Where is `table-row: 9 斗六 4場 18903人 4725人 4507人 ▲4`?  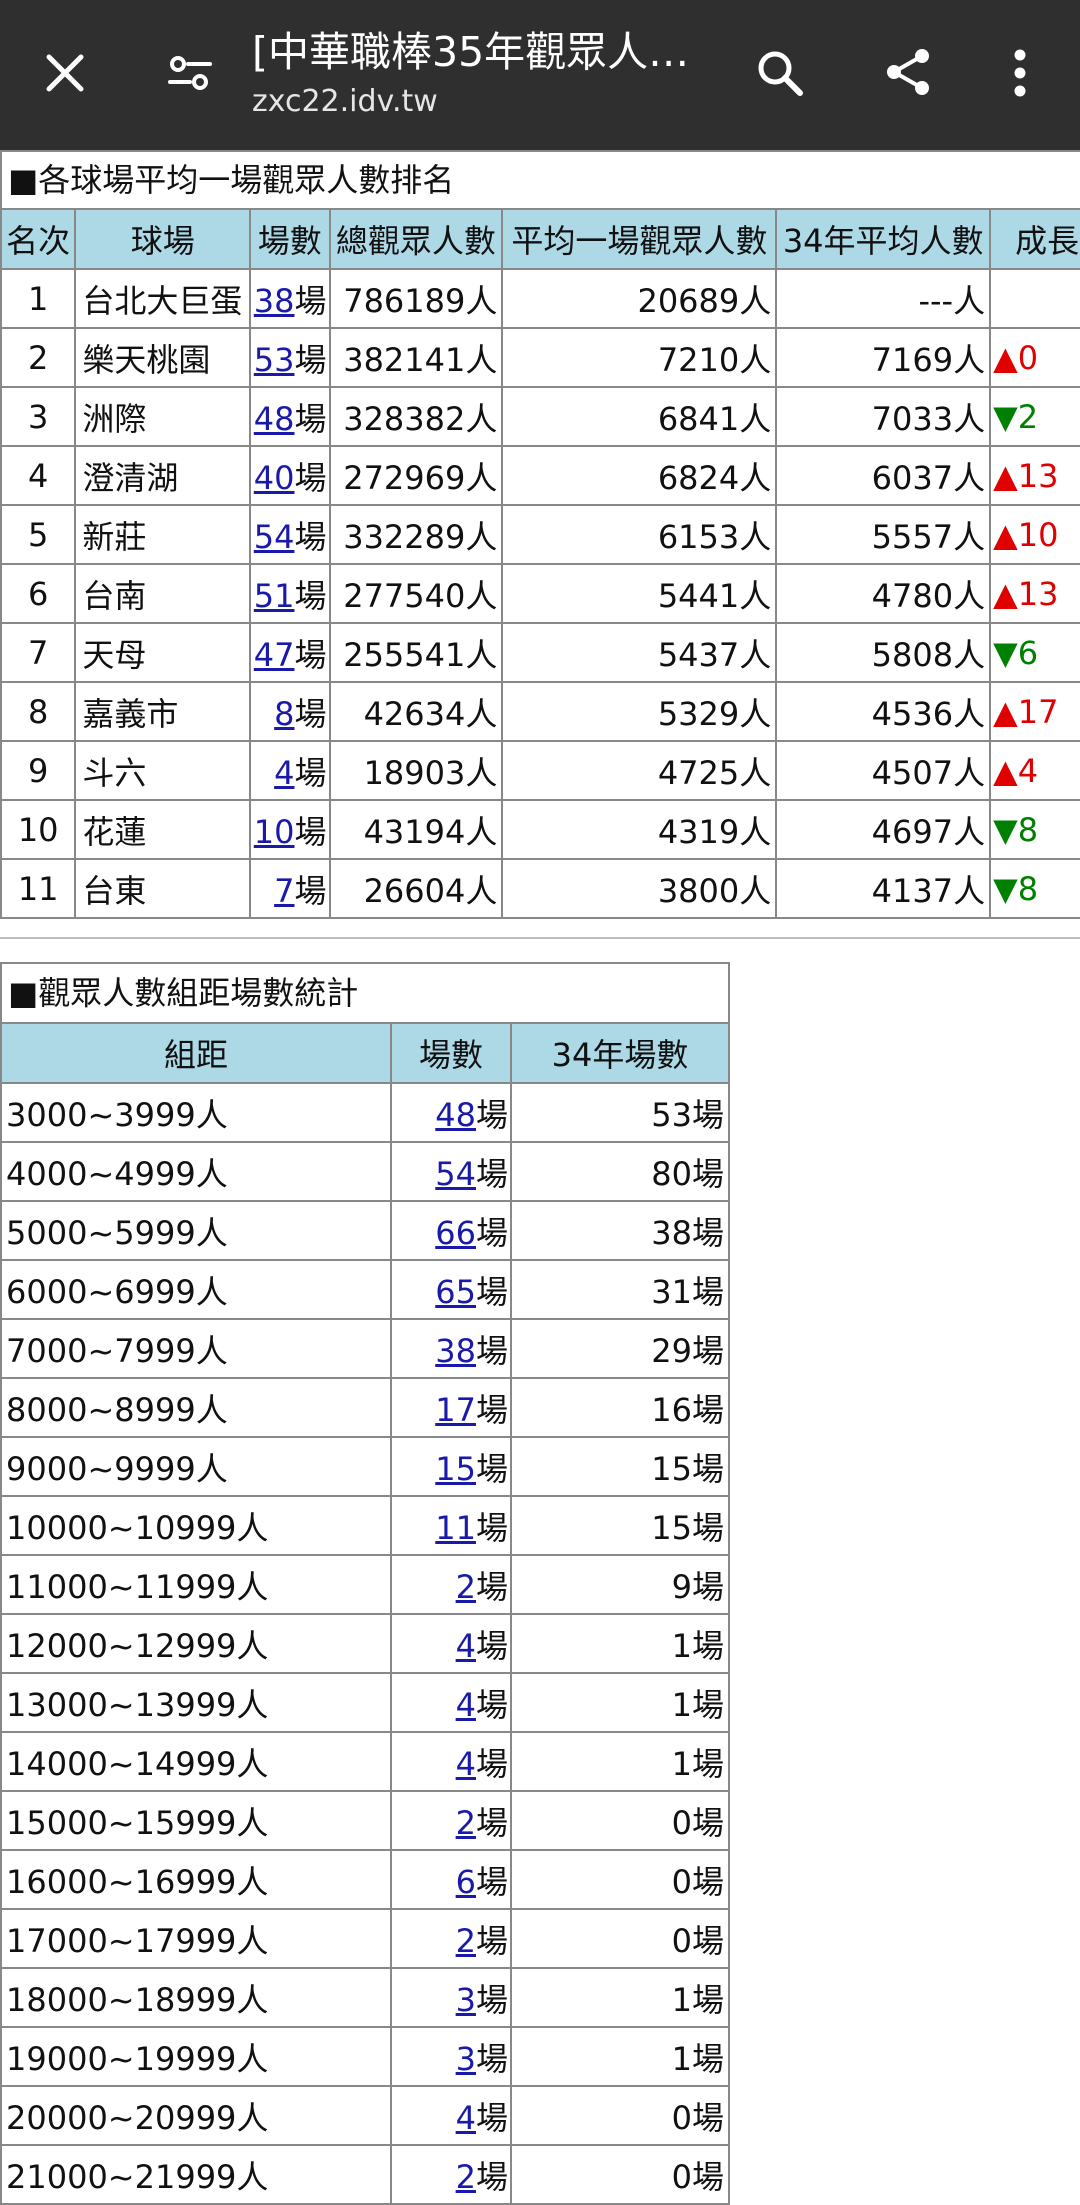 table-row: 9 斗六 4場 18903人 4725人 4507人 ▲4 is located at coordinates (540, 770).